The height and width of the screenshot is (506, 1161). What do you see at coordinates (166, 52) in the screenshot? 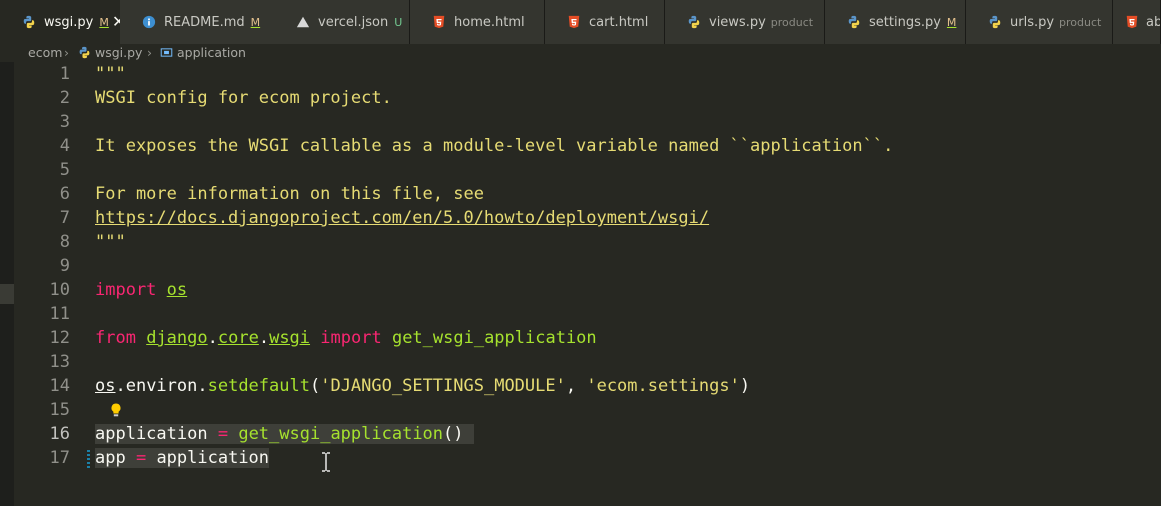
I see `variable-symbol-icon` at bounding box center [166, 52].